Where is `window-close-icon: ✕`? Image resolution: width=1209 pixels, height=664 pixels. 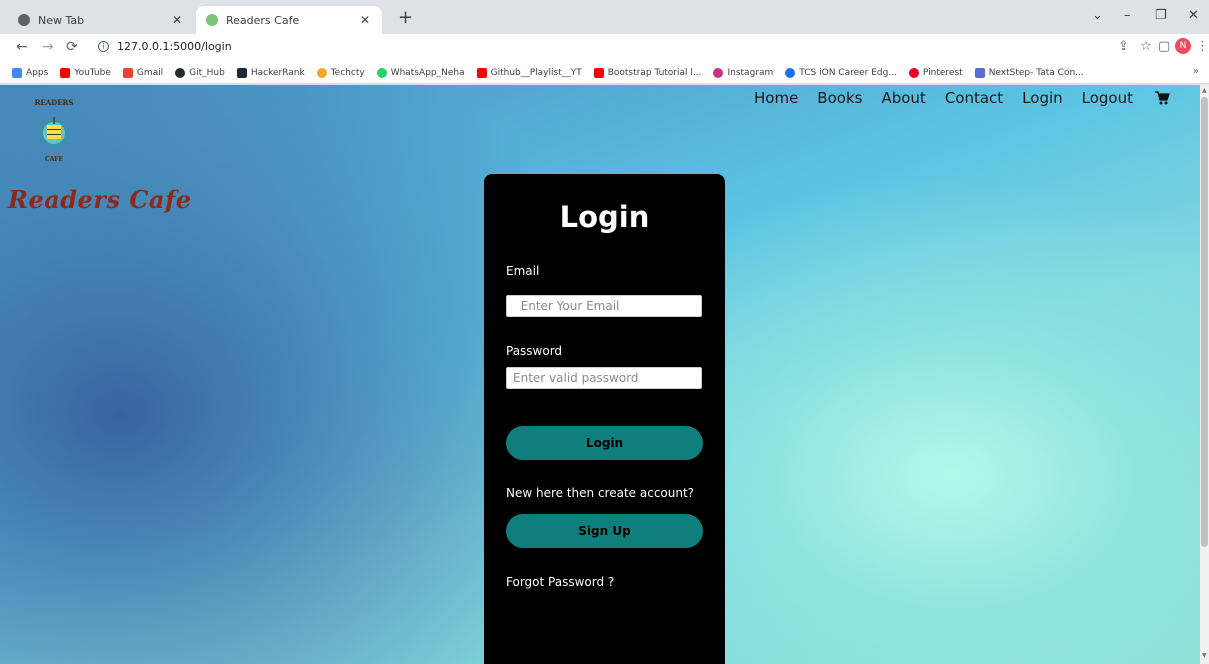
window-close-icon: ✕ is located at coordinates (1193, 15).